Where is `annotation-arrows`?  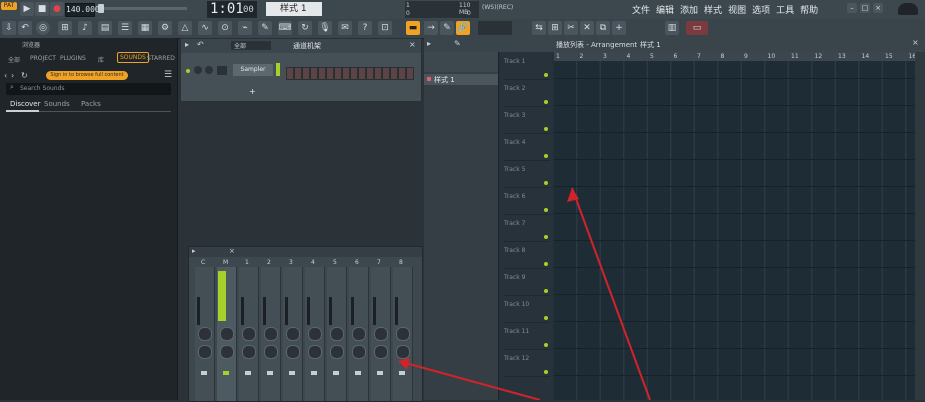
annotation-arrows is located at coordinates (524, 293).